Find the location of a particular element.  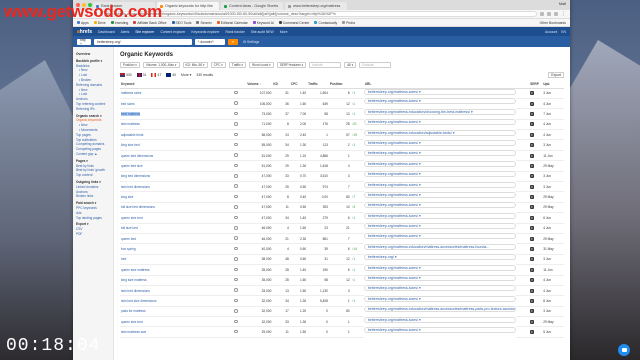

keyword-cell: queen bed dimensions is located at coordinates (177, 156).